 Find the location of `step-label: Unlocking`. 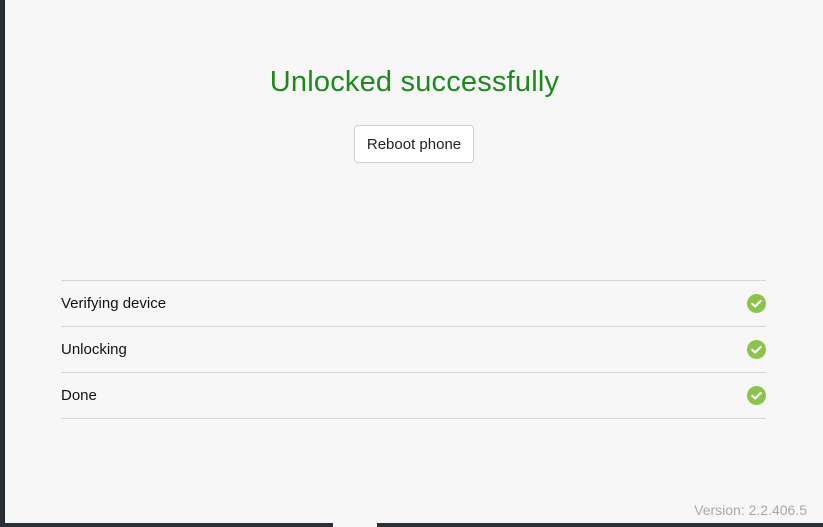

step-label: Unlocking is located at coordinates (94, 349).